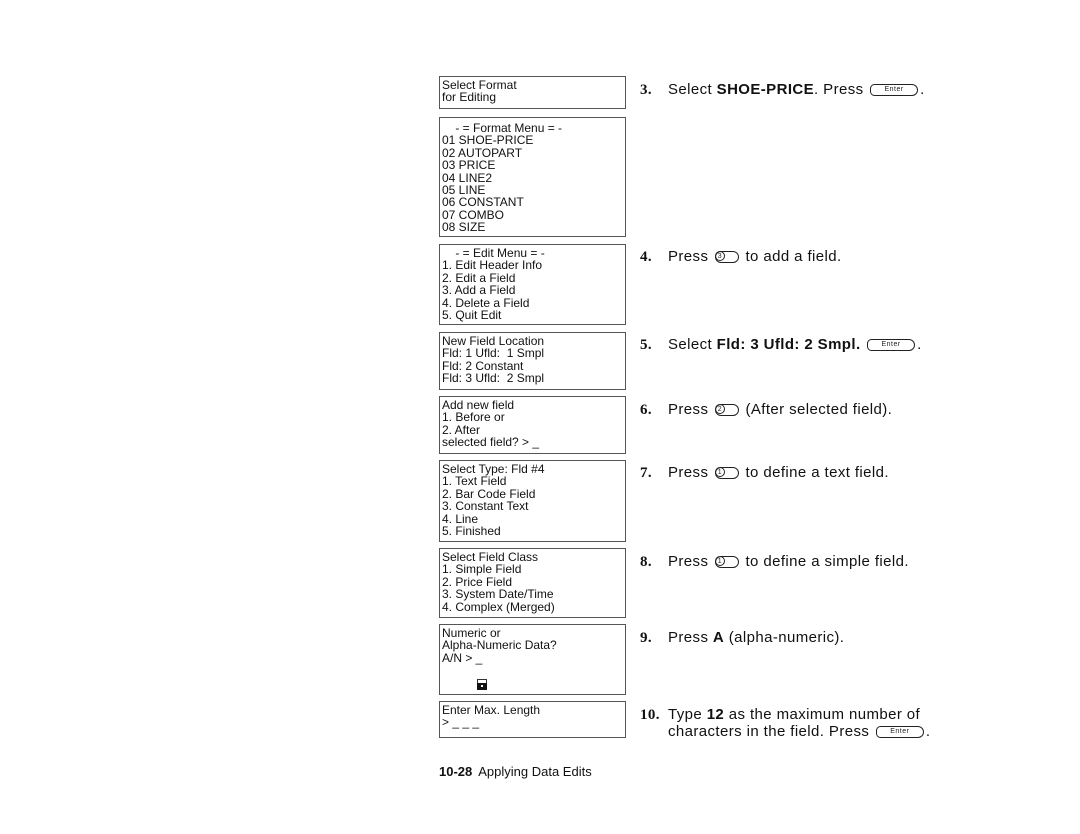 Image resolution: width=1080 pixels, height=834 pixels. I want to click on page-number: 10-28, so click(456, 771).